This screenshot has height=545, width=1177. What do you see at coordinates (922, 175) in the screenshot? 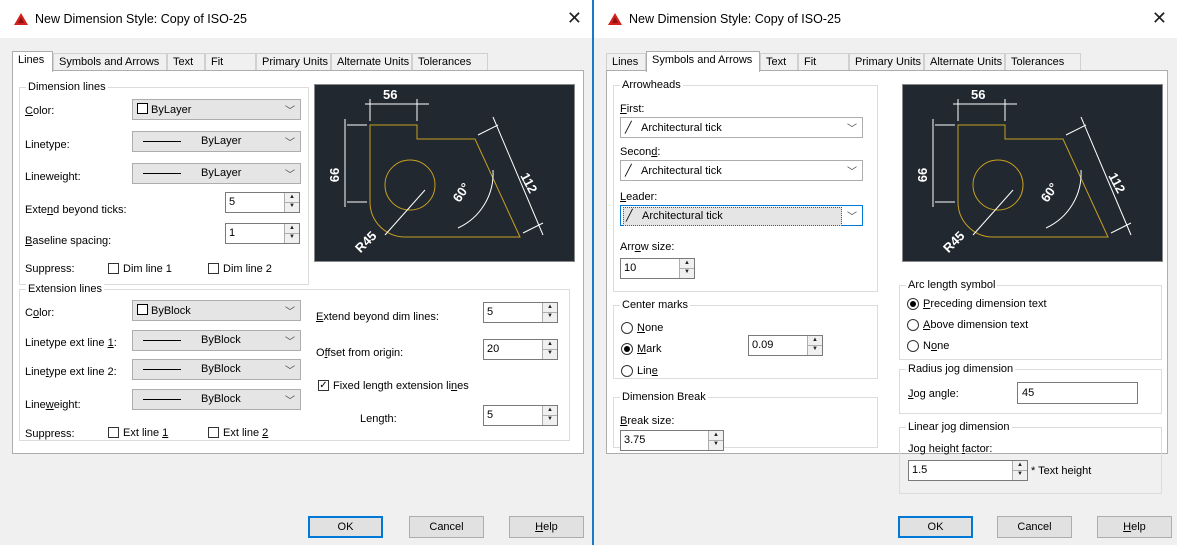
I see `preview-dim-left: 66` at bounding box center [922, 175].